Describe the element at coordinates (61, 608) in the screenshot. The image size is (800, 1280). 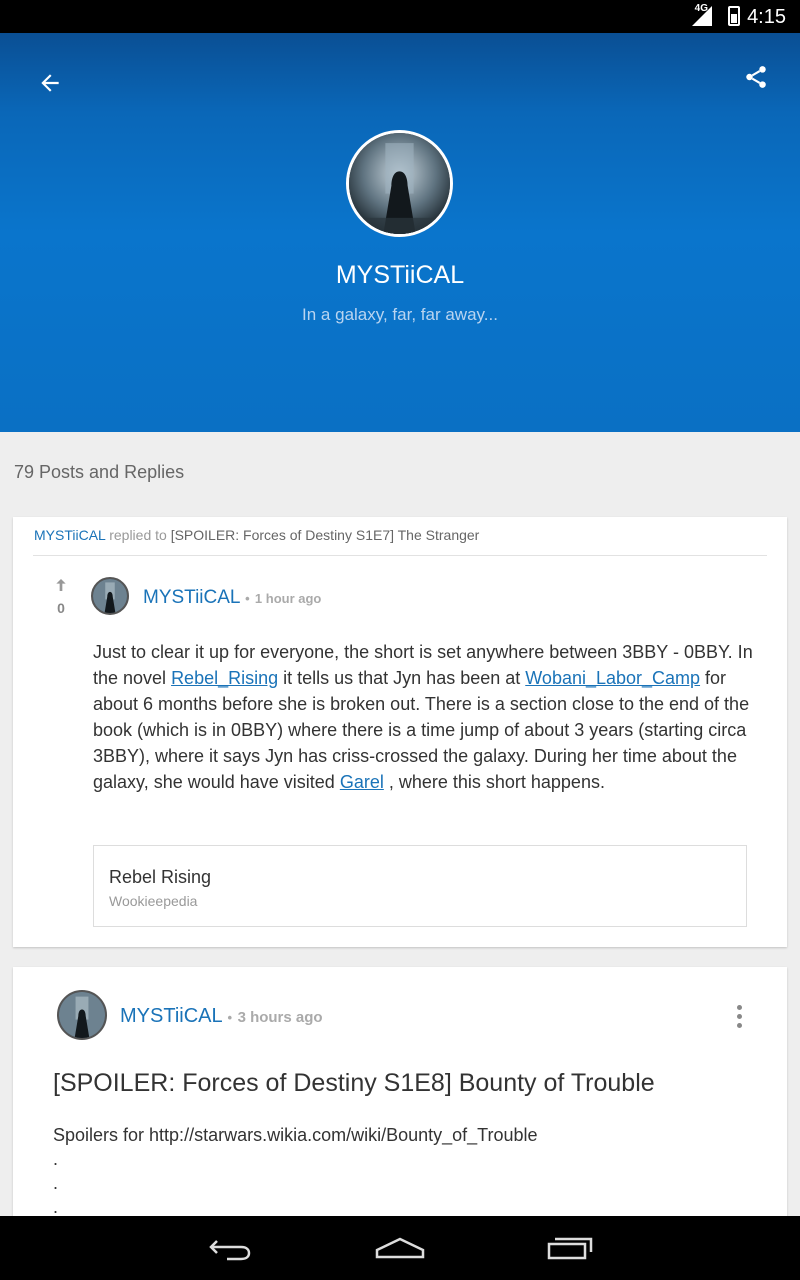
I see `vote-count: 0` at that location.